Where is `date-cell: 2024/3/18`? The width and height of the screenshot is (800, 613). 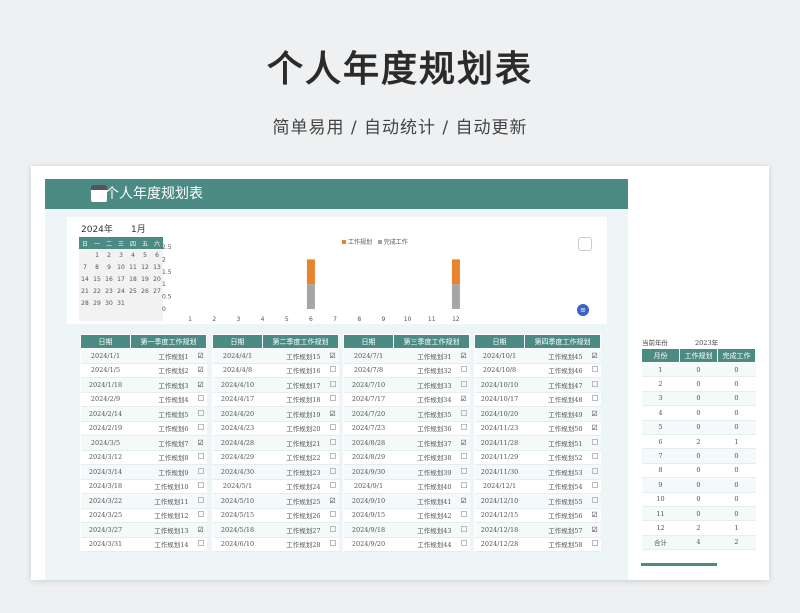
date-cell: 2024/3/18 is located at coordinates (105, 486).